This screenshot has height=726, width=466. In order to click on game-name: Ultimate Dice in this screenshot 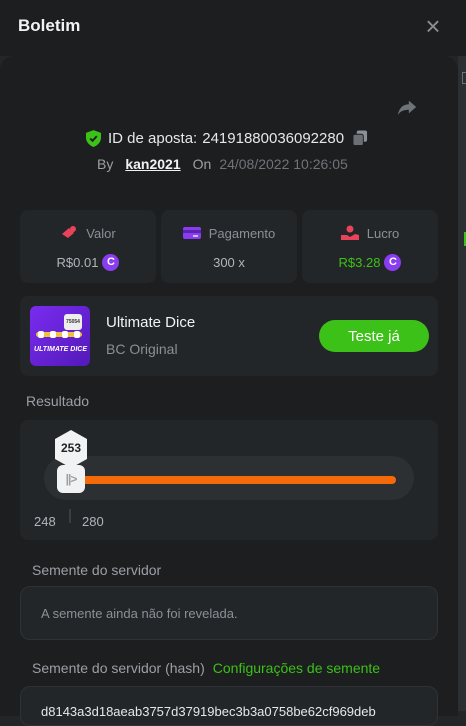, I will do `click(151, 322)`.